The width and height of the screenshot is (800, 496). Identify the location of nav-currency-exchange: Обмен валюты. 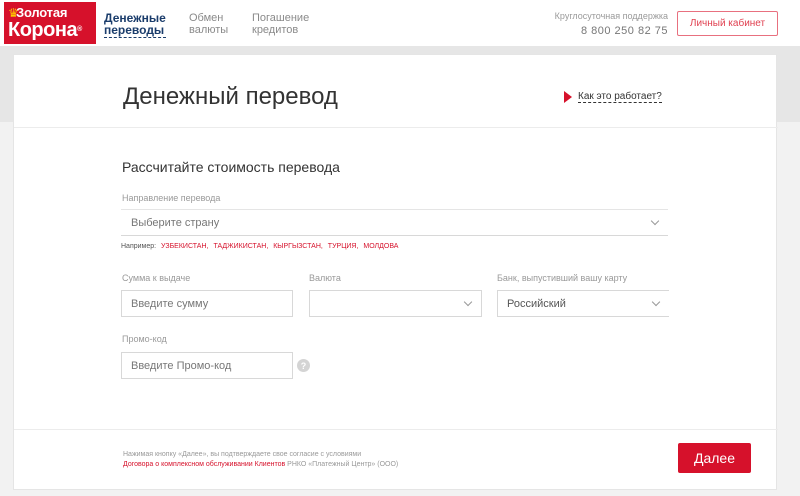
(208, 24).